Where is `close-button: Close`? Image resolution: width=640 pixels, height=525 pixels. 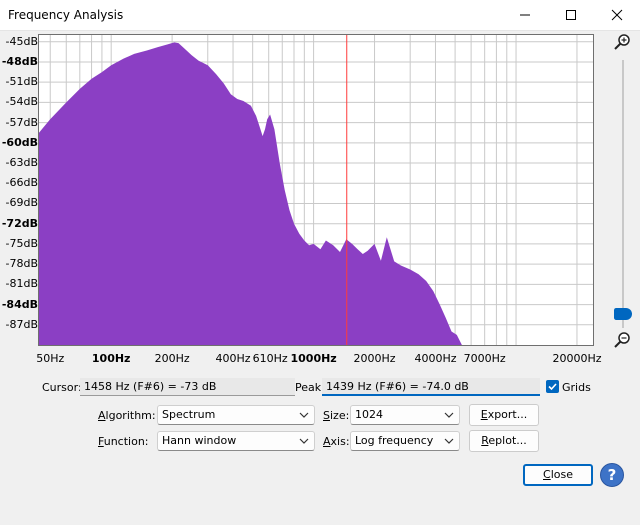
close-button: Close is located at coordinates (558, 475).